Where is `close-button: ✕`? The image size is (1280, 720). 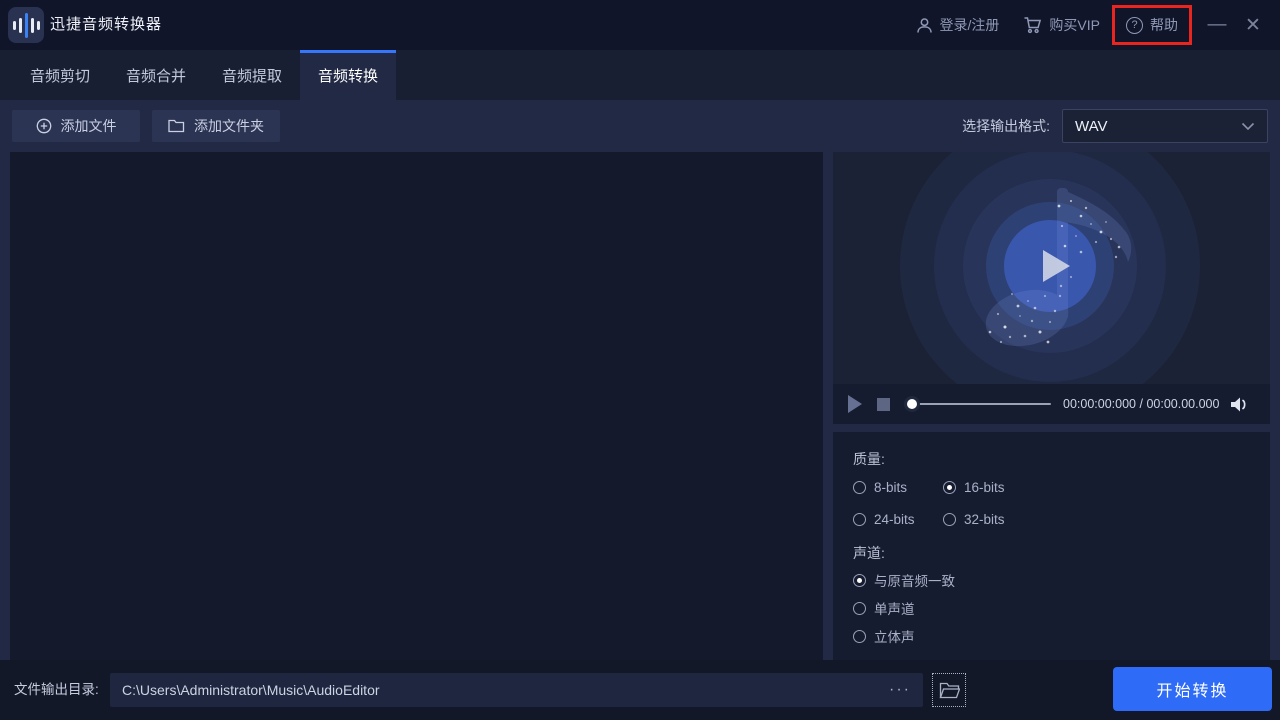
close-button: ✕ is located at coordinates (1253, 25).